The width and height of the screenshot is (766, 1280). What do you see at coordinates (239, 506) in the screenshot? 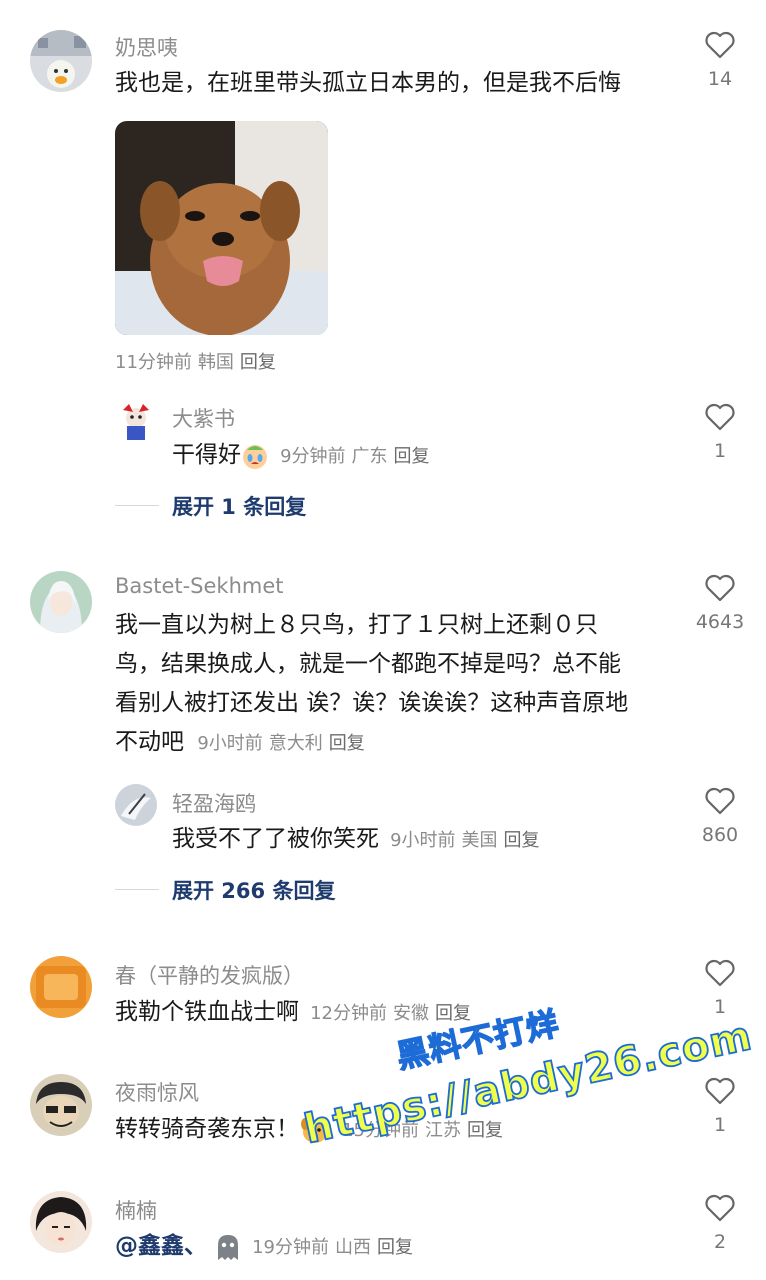
I see `expand-replies-label: 展开 1 条回复` at bounding box center [239, 506].